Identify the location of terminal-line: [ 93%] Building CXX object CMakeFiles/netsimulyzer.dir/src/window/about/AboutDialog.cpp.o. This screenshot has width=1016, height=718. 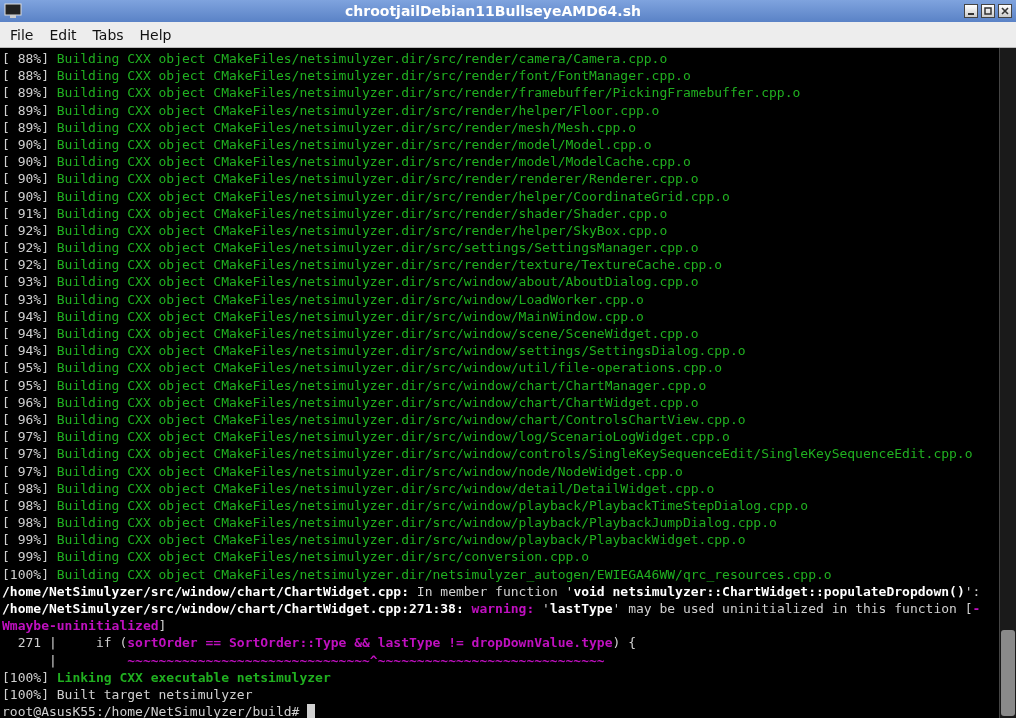
(350, 282).